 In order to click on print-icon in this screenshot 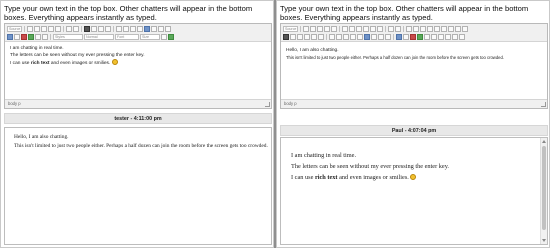, I will do `click(345, 29)`.